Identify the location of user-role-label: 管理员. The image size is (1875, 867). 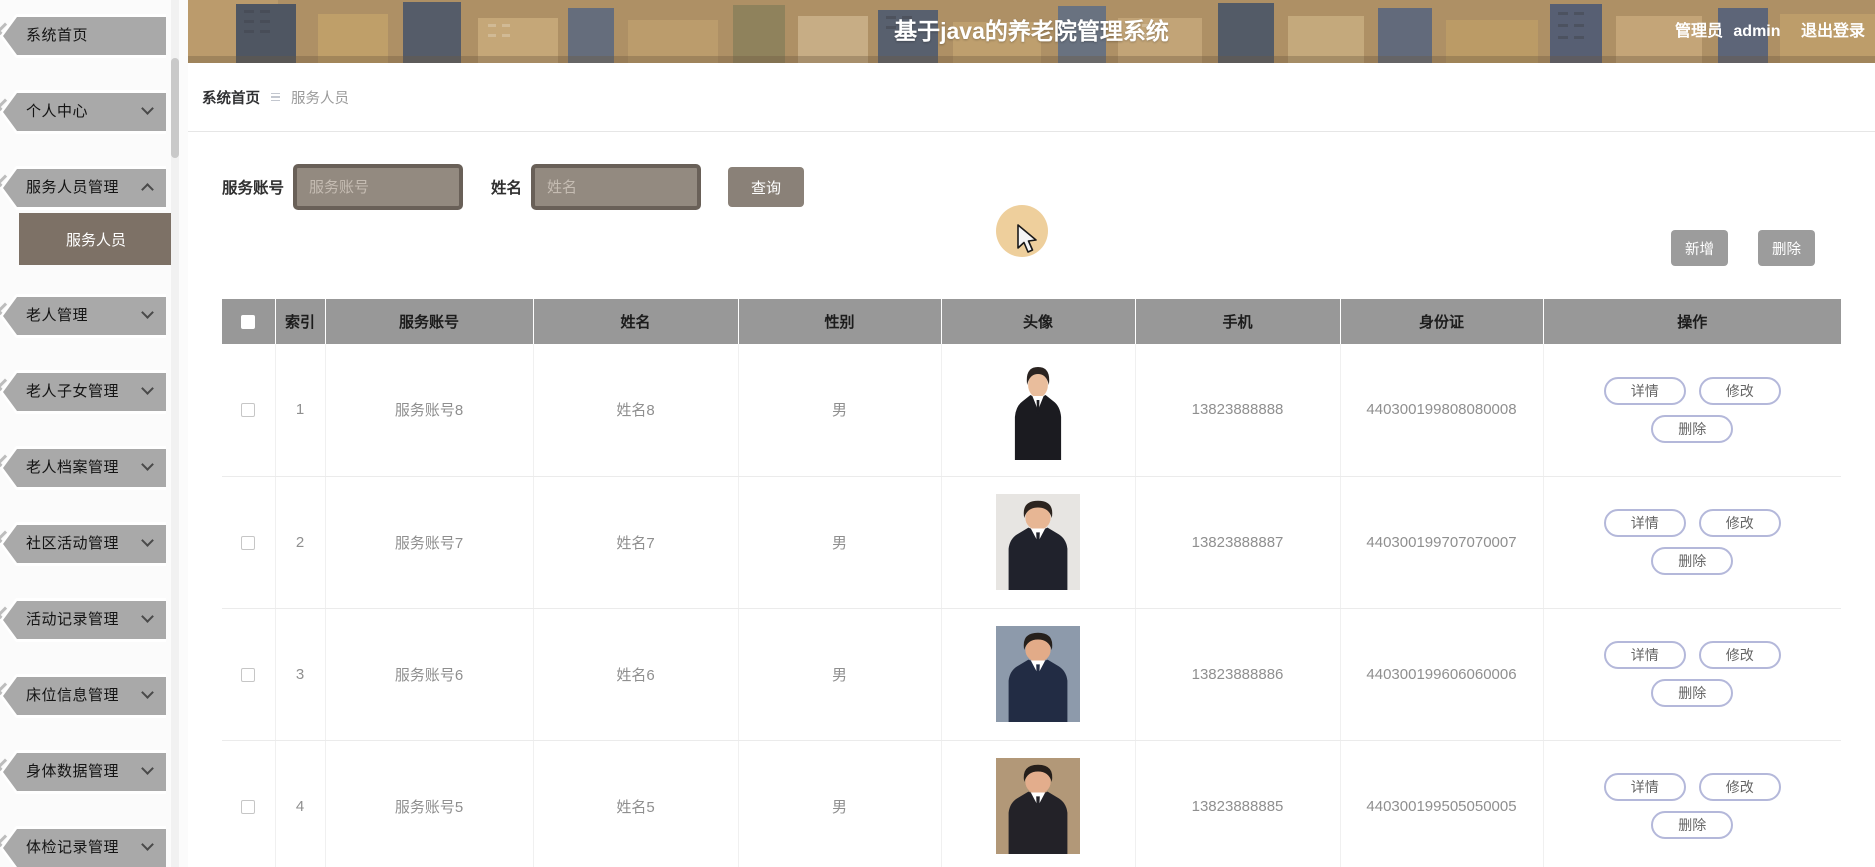
(1698, 31).